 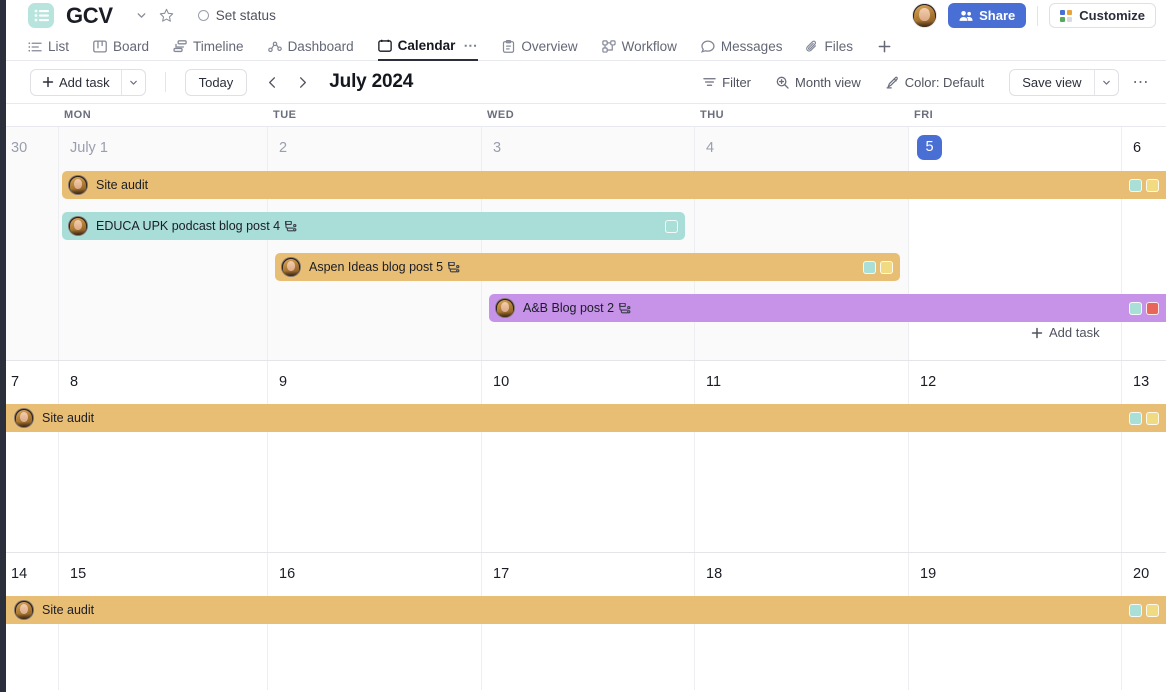 I want to click on day-cell: 6, so click(x=1143, y=243).